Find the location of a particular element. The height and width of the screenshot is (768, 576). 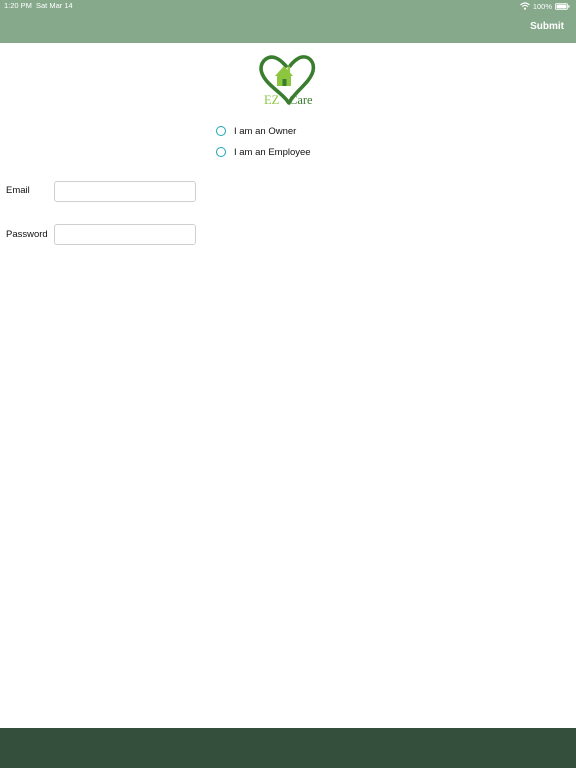

password-label: Password is located at coordinates (27, 234).